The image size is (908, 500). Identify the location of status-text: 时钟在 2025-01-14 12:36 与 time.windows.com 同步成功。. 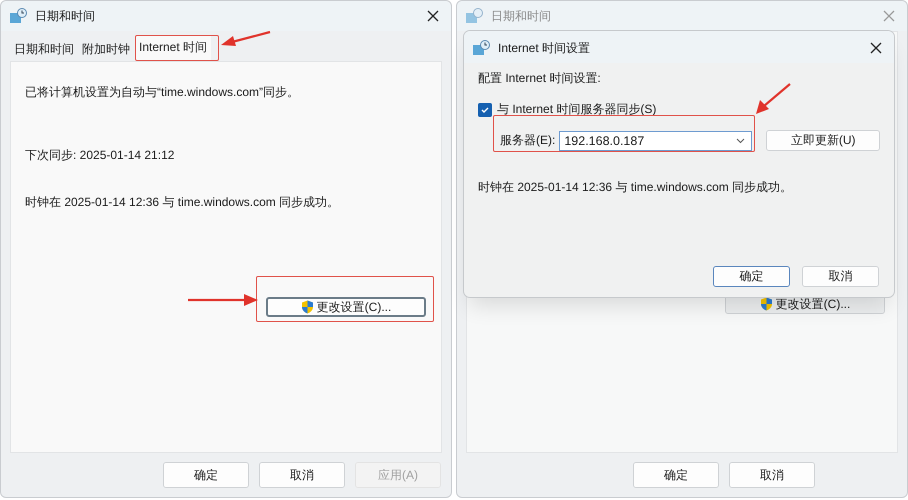
(636, 187).